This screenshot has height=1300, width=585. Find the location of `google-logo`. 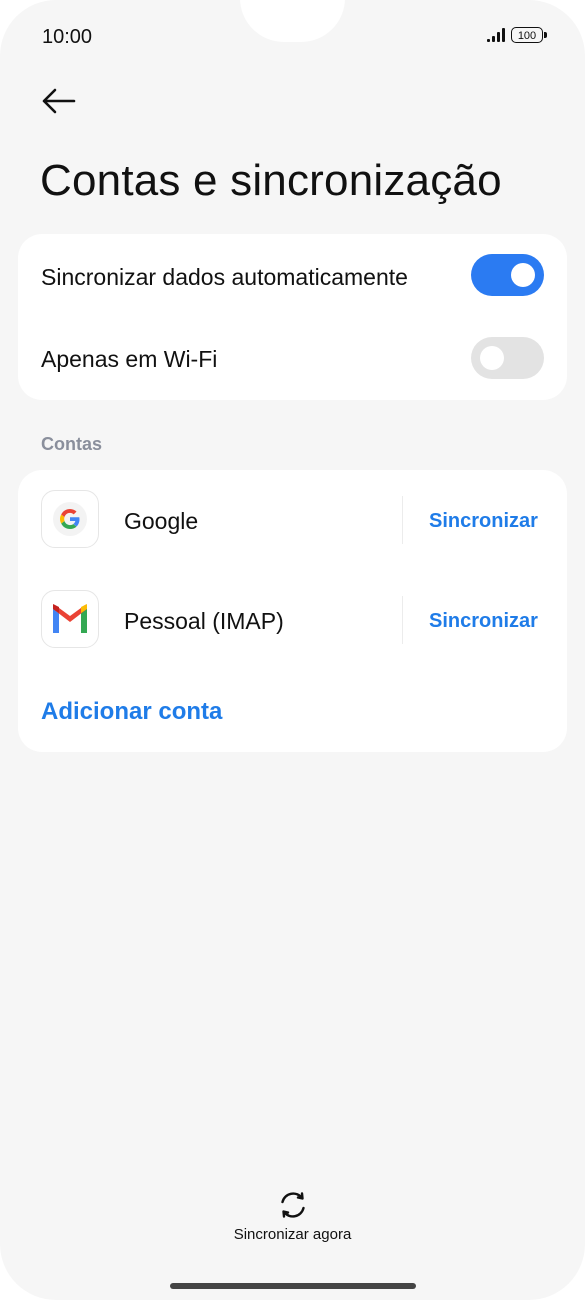

google-logo is located at coordinates (70, 519).